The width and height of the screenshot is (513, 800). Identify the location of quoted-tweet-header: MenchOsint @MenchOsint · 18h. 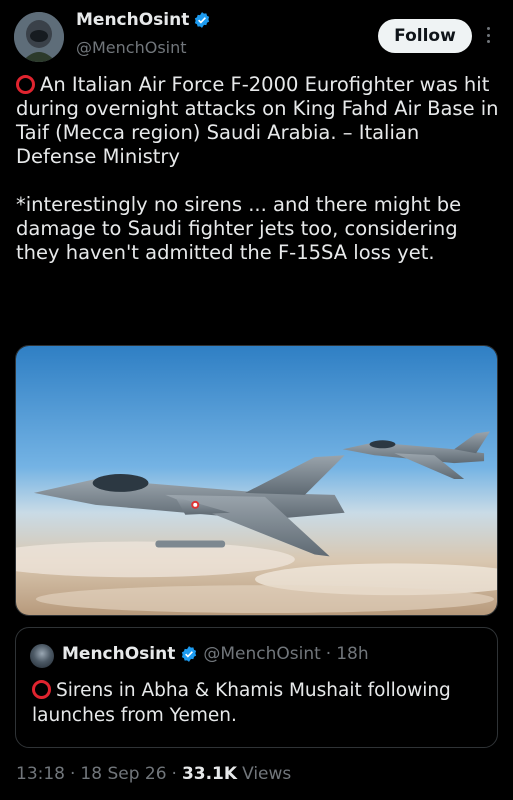
(215, 654).